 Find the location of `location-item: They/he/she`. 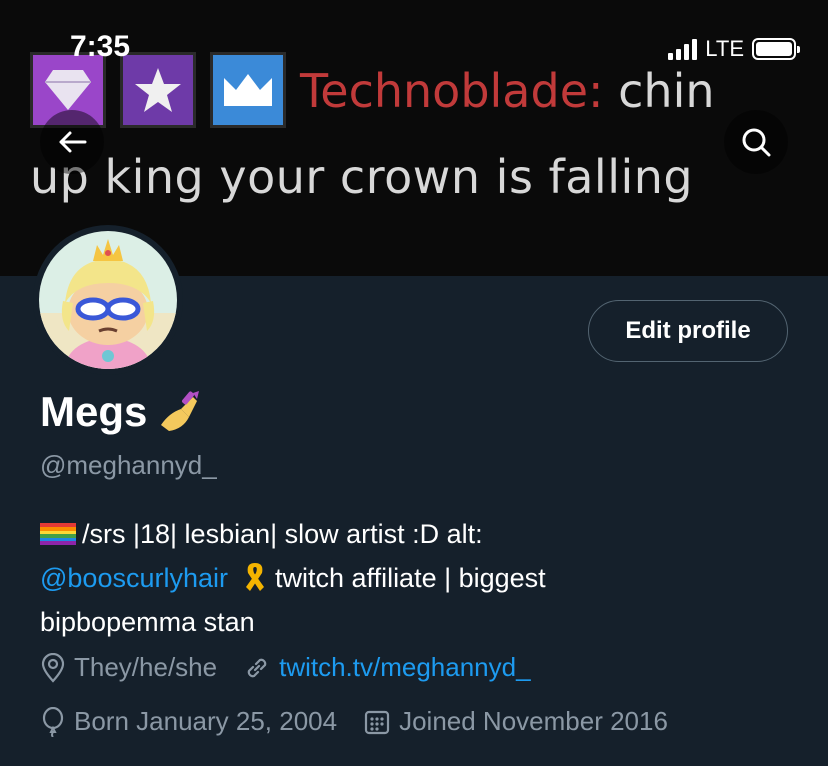

location-item: They/he/she is located at coordinates (128, 667).